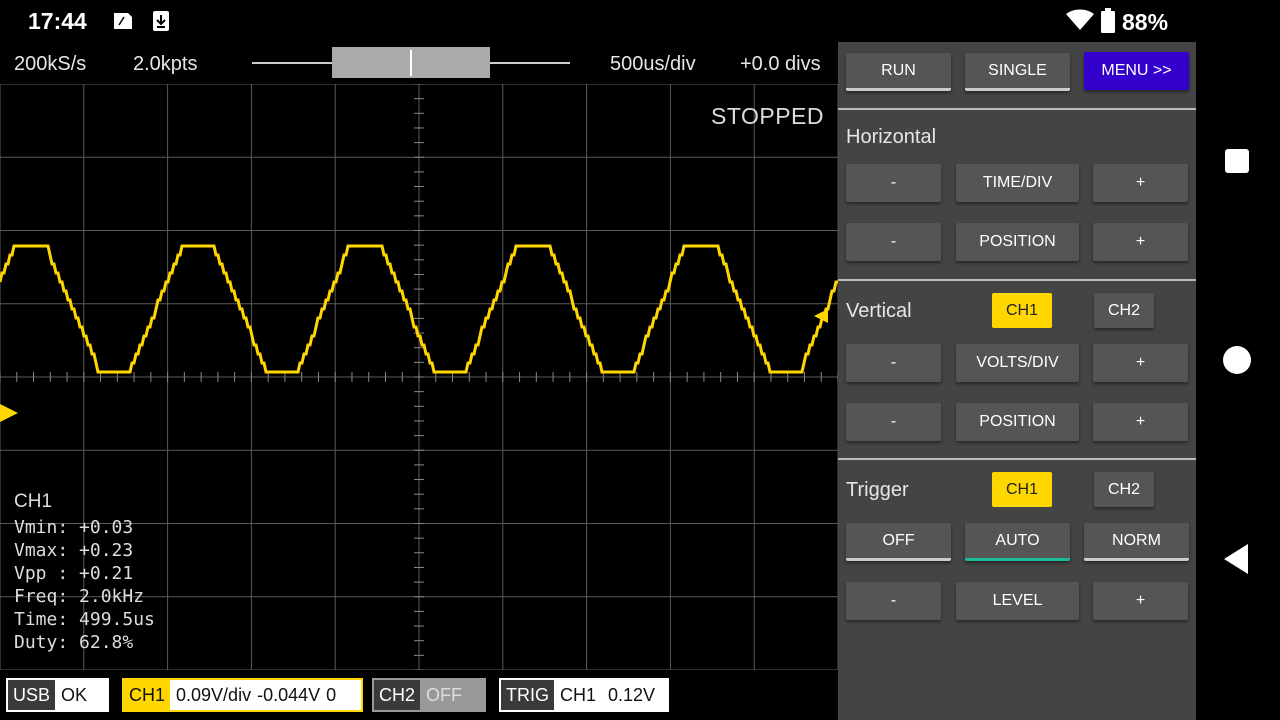 Image resolution: width=1280 pixels, height=720 pixels. I want to click on usb-value: OK, so click(74, 694).